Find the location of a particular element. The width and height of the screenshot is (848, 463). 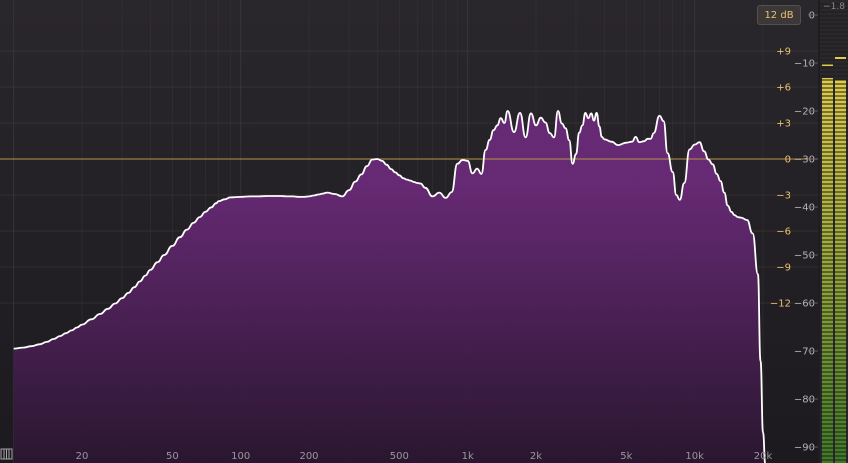

freq-tick-label: 500 is located at coordinates (399, 456).